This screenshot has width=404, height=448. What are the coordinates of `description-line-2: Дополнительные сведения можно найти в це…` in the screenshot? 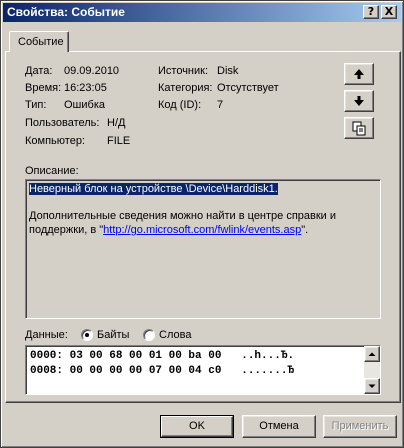 It's located at (183, 216).